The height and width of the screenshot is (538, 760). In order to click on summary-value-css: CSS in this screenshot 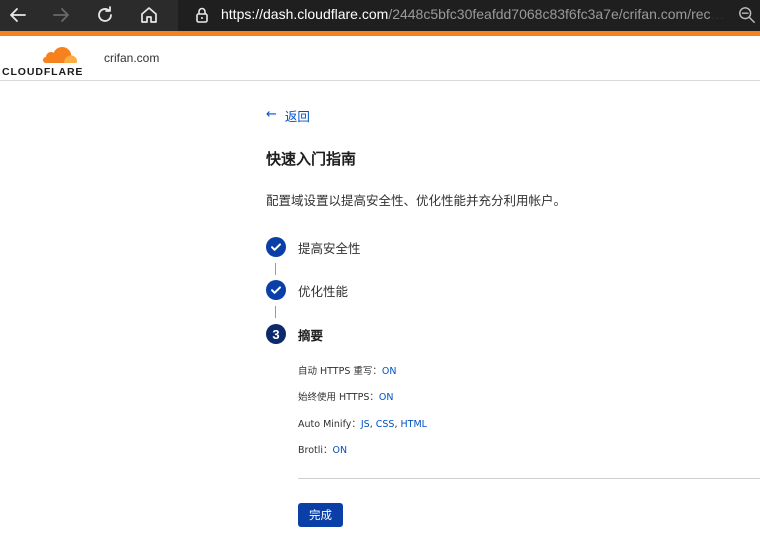, I will do `click(385, 424)`.